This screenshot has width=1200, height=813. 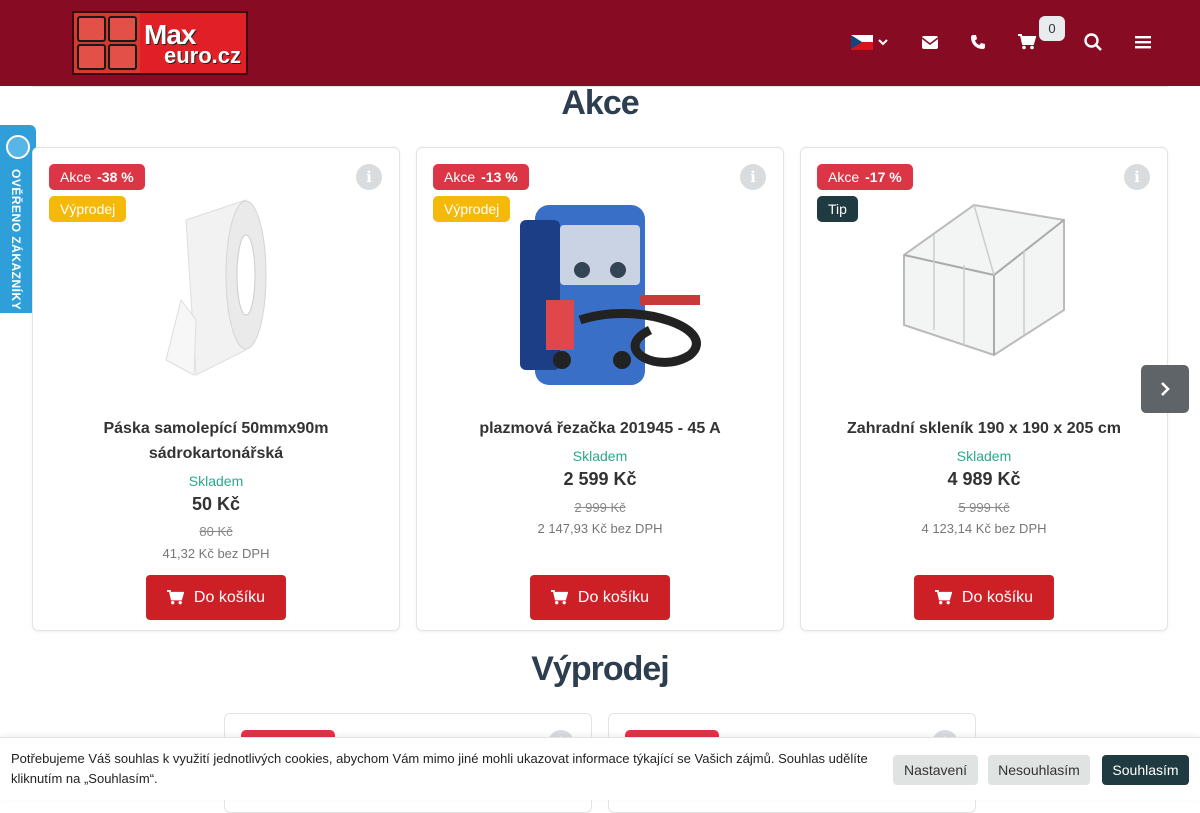 I want to click on product-price: 4 989 Kč, so click(x=984, y=479).